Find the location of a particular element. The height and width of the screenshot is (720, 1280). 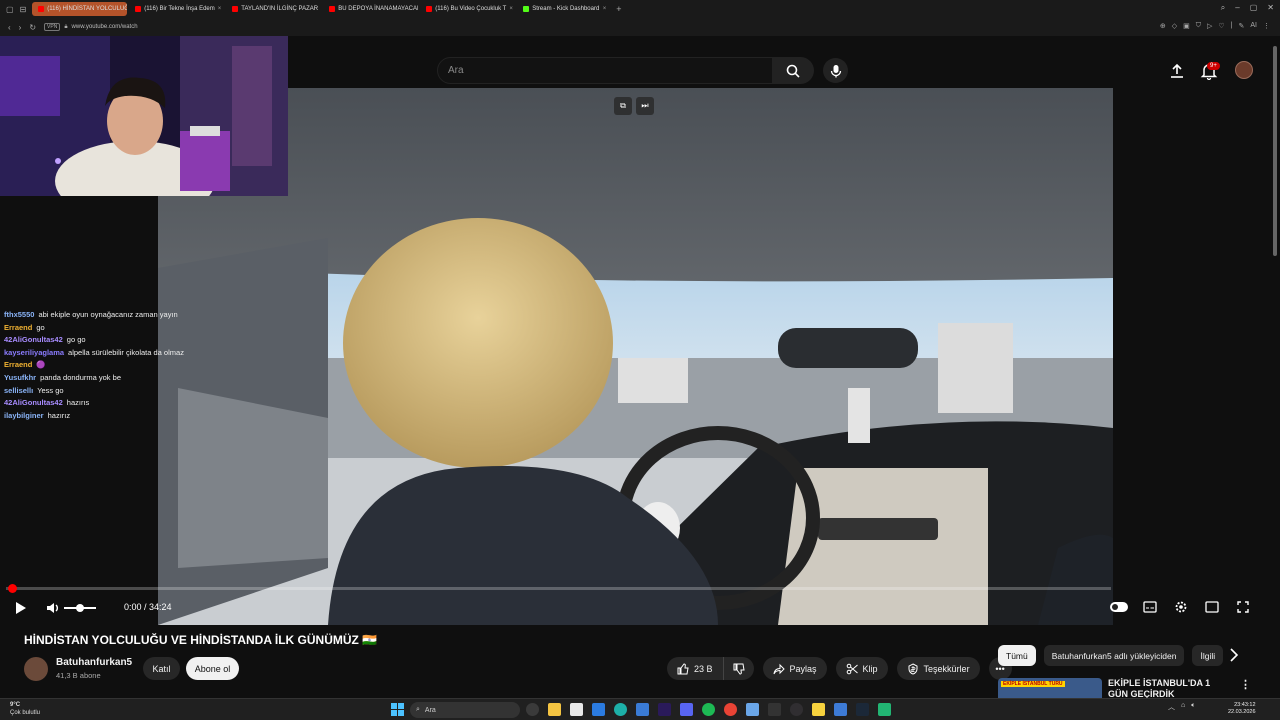

terminal-icon is located at coordinates (774, 709).